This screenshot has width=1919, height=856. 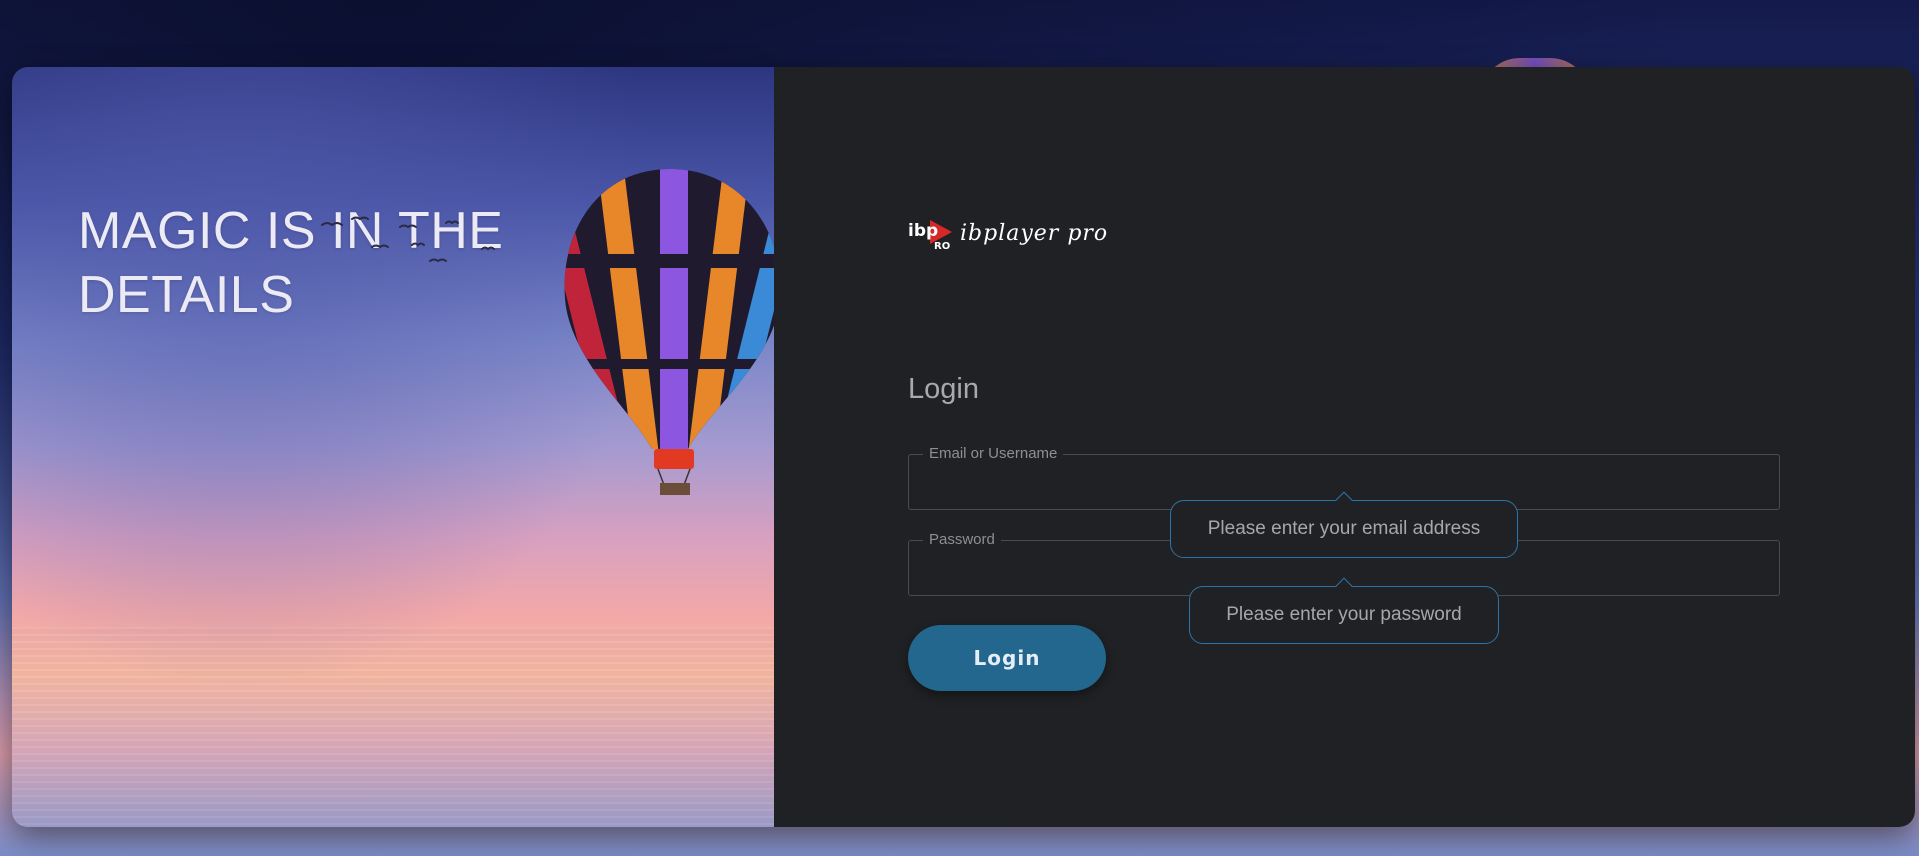 What do you see at coordinates (1034, 233) in the screenshot?
I see `brand-name: ibplayer pro` at bounding box center [1034, 233].